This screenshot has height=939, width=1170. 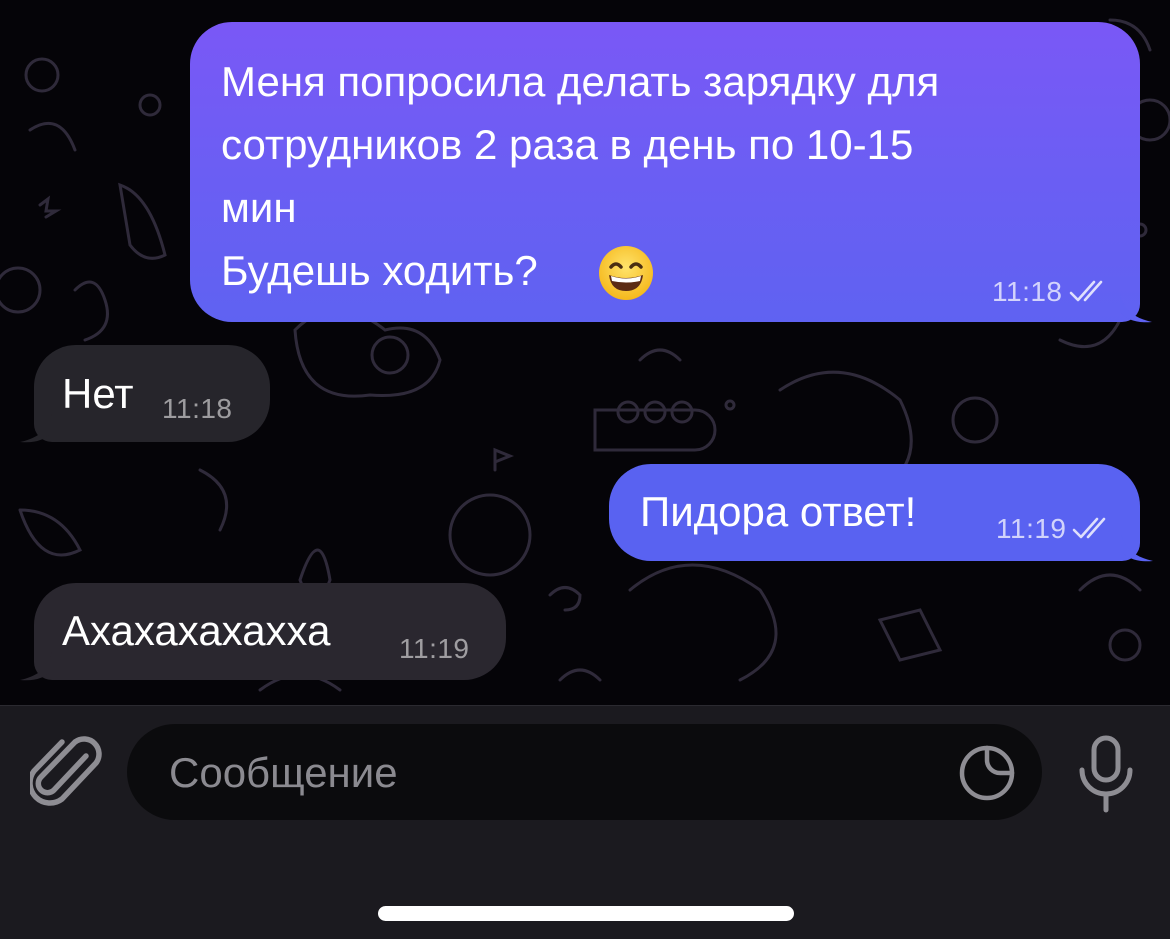 I want to click on microphone-icon, so click(x=1106, y=774).